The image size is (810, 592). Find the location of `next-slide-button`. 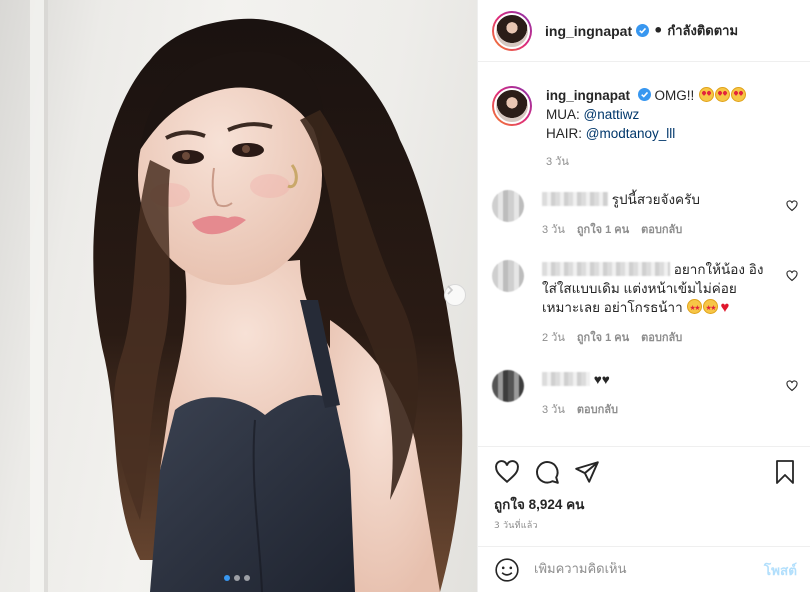

next-slide-button is located at coordinates (455, 295).